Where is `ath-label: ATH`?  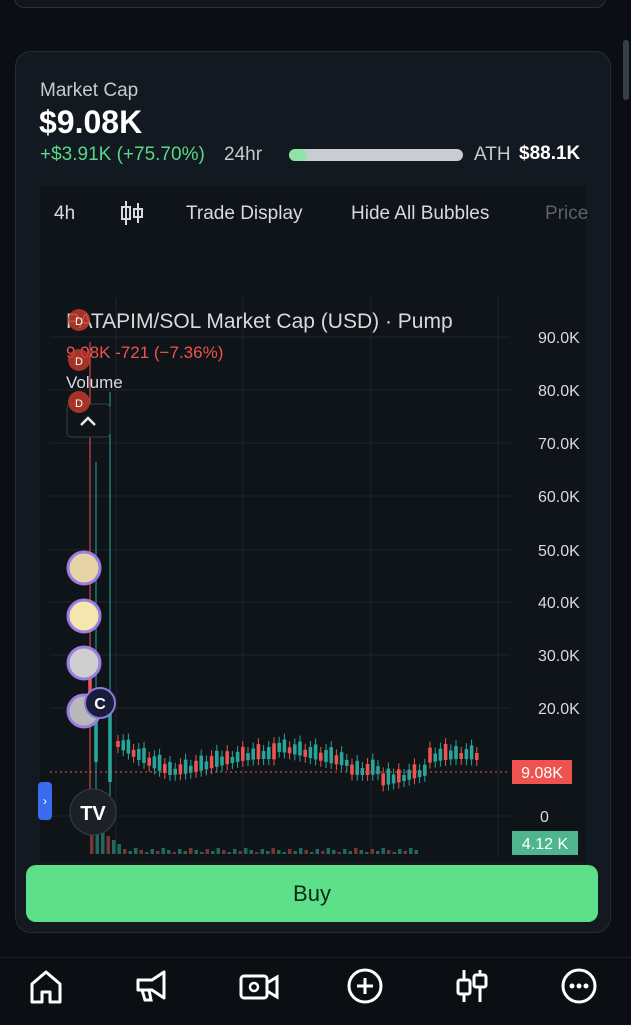
ath-label: ATH is located at coordinates (492, 154).